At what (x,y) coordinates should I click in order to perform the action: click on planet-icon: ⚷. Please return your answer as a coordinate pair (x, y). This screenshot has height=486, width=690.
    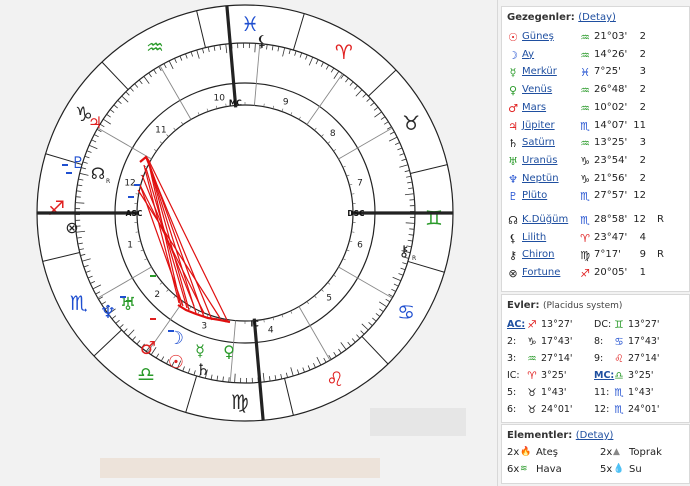
    Looking at the image, I should click on (513, 256).